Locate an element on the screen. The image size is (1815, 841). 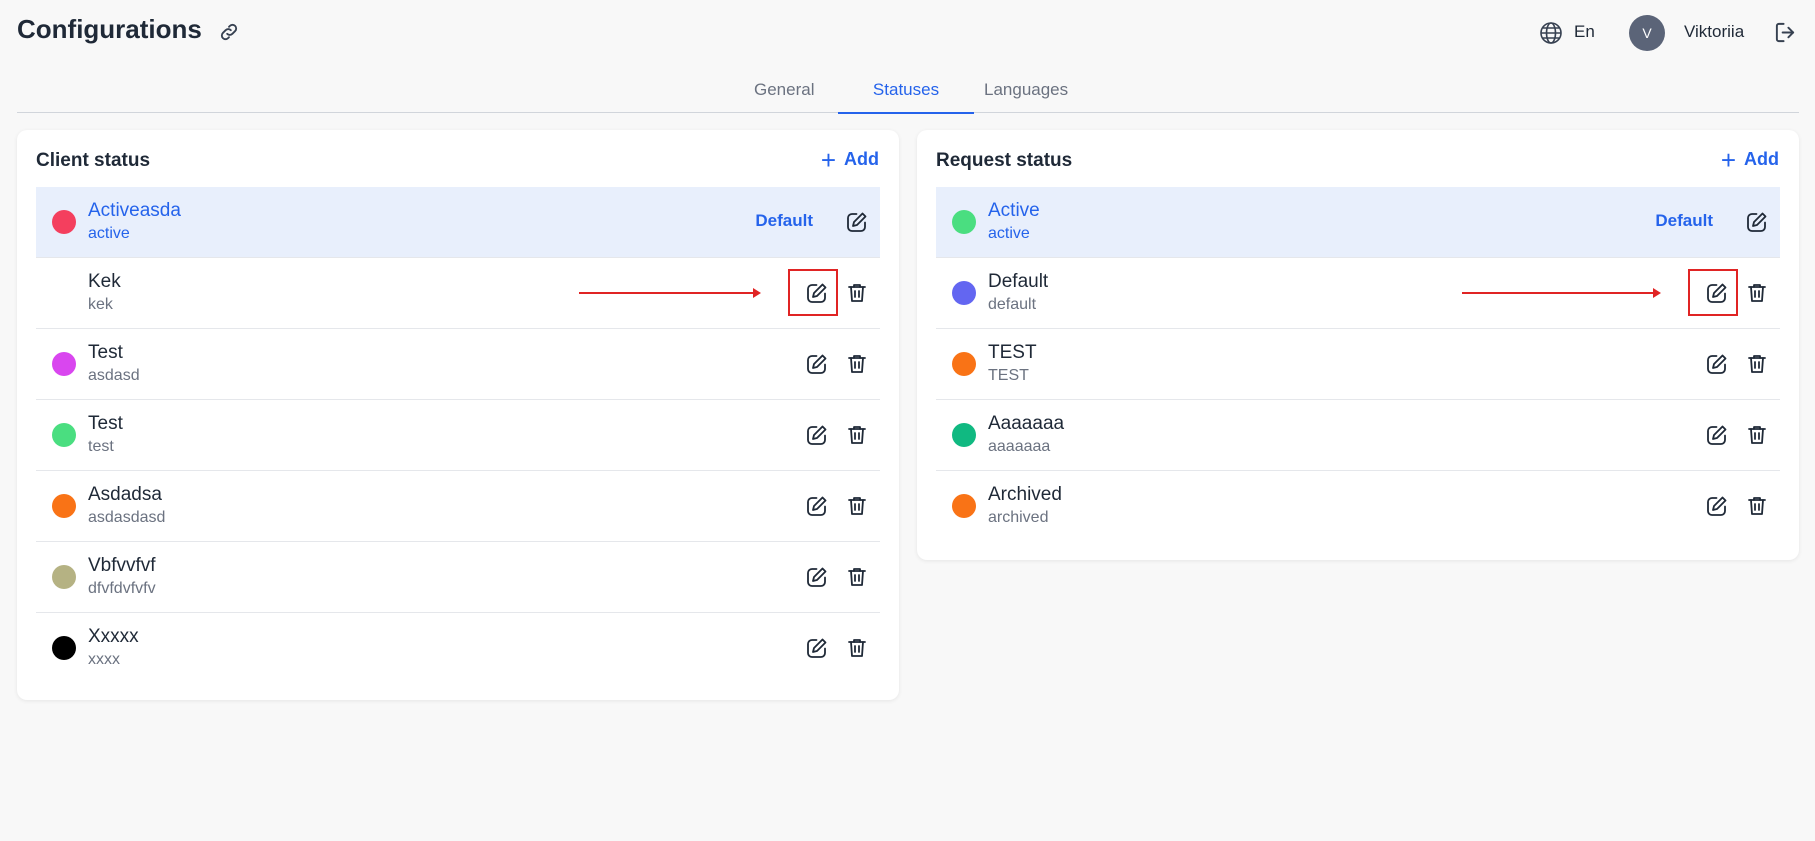
status-name: Vbfvvfvf is located at coordinates (122, 565).